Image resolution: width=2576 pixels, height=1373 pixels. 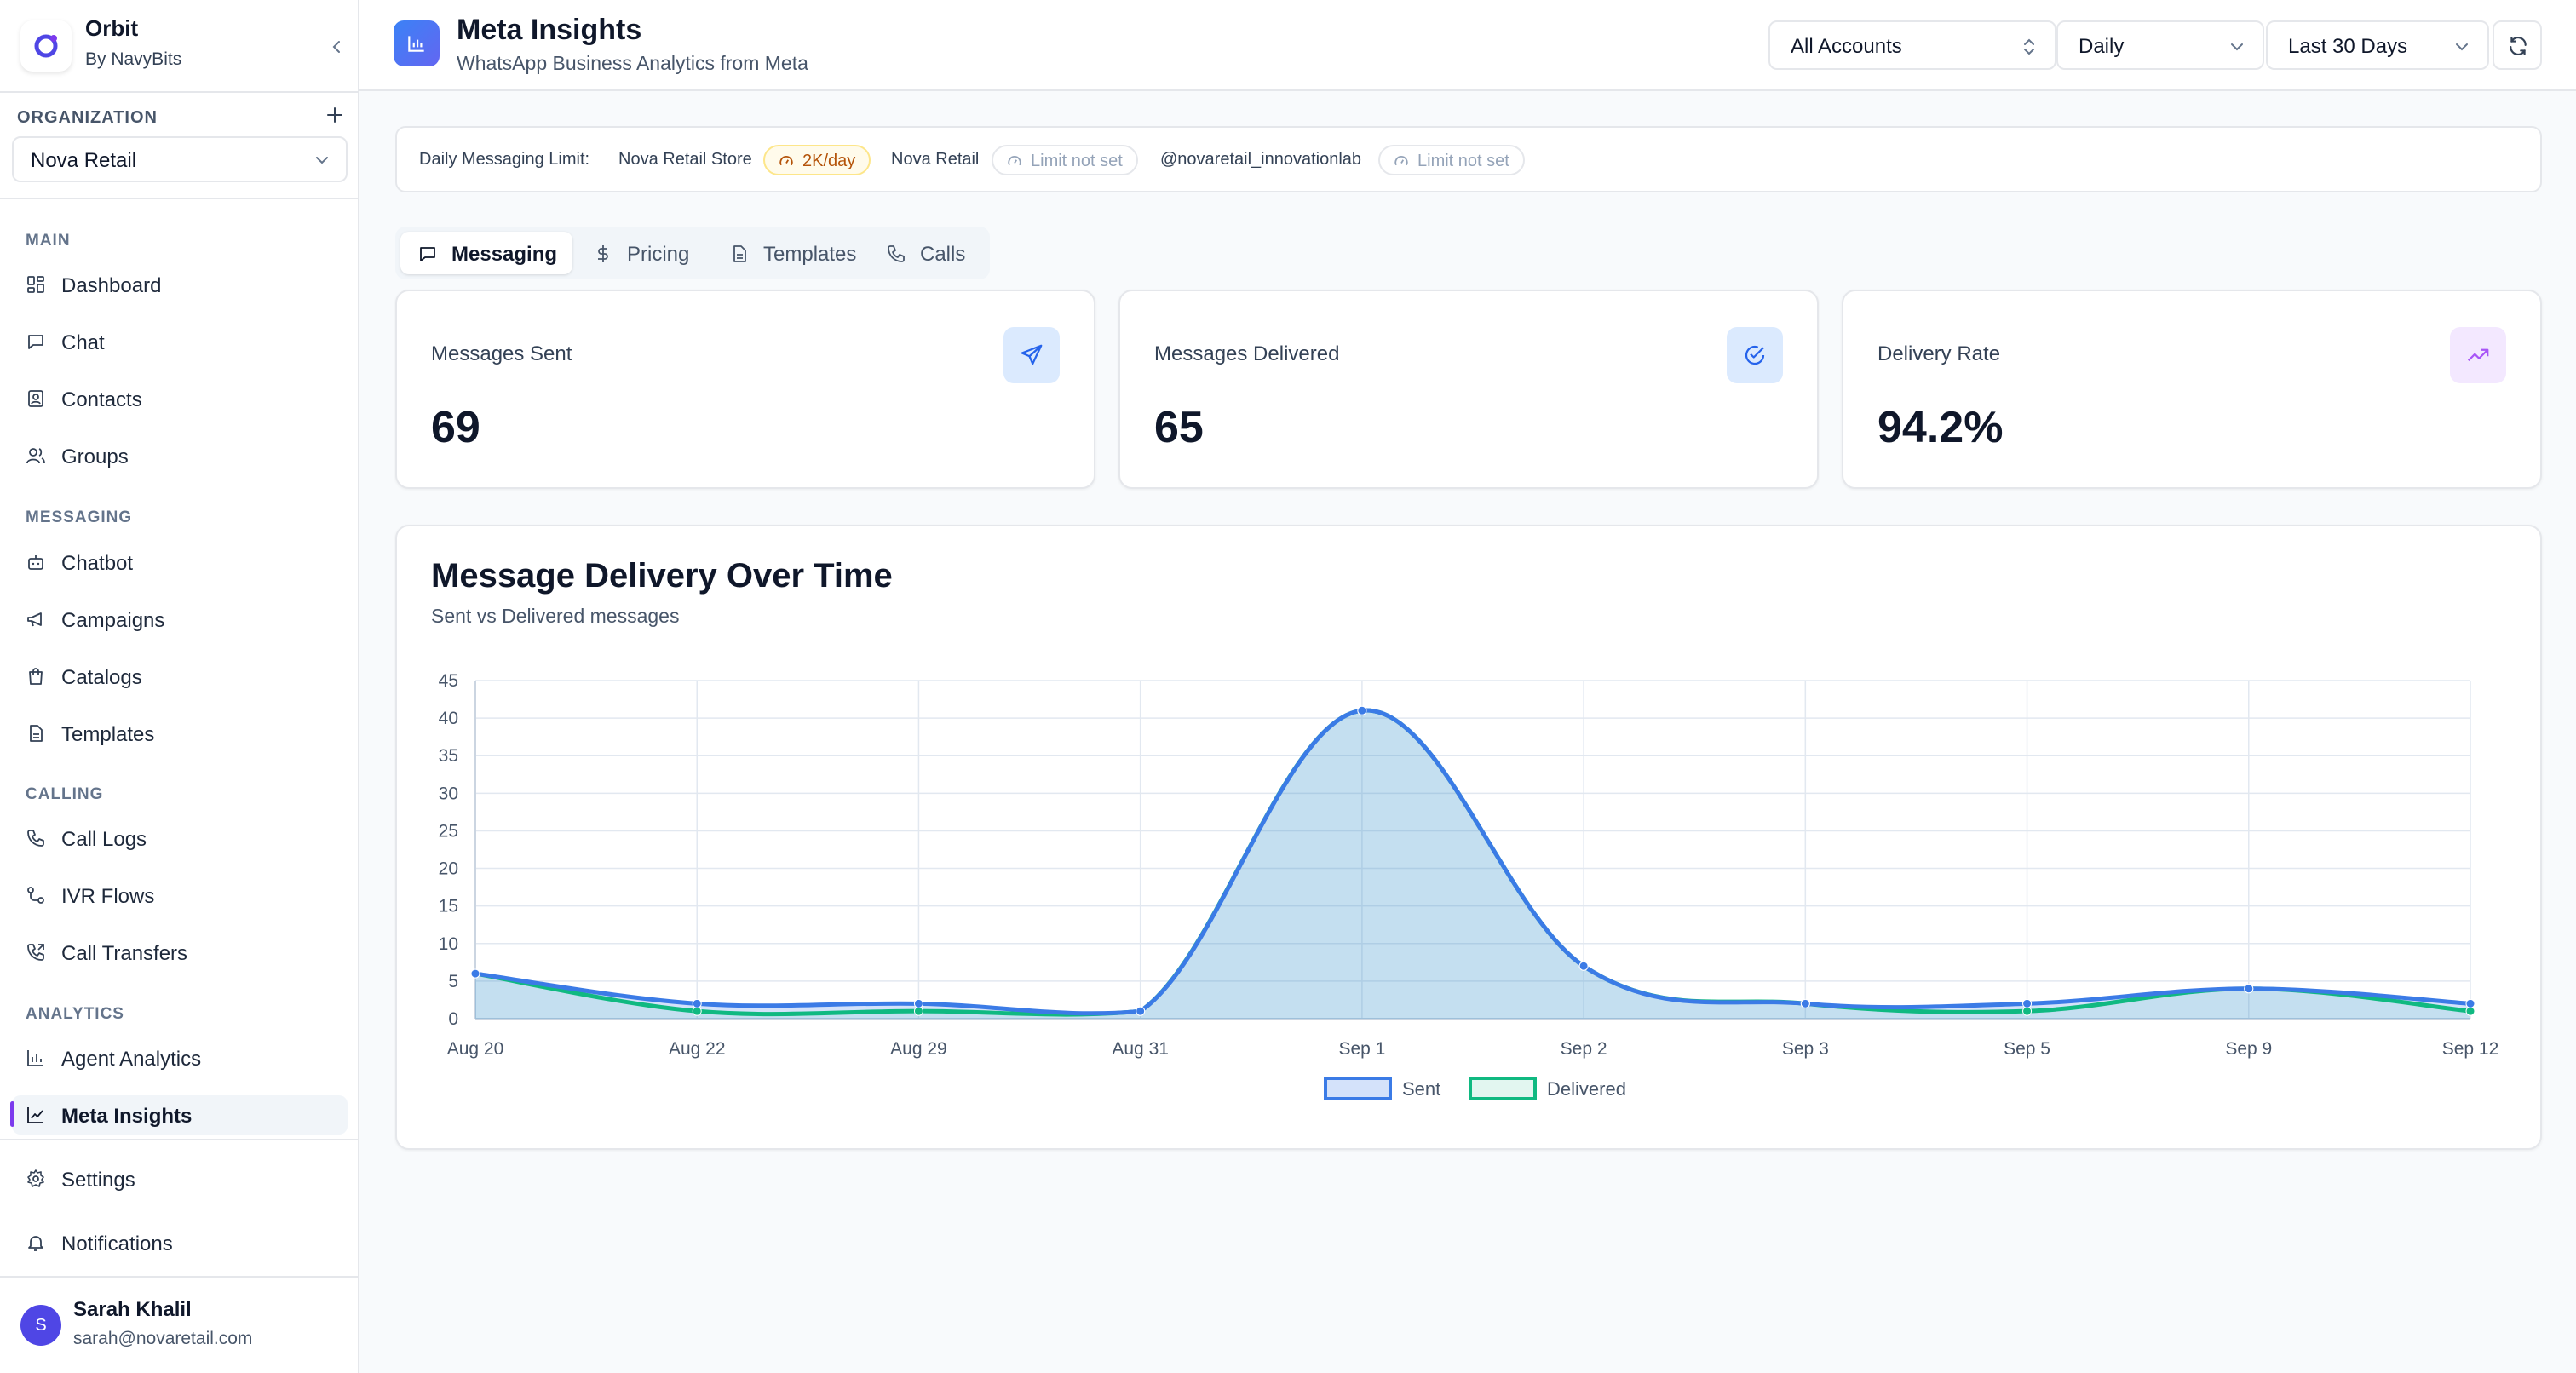 I want to click on stat-label: Delivery Rate, so click(x=1939, y=353).